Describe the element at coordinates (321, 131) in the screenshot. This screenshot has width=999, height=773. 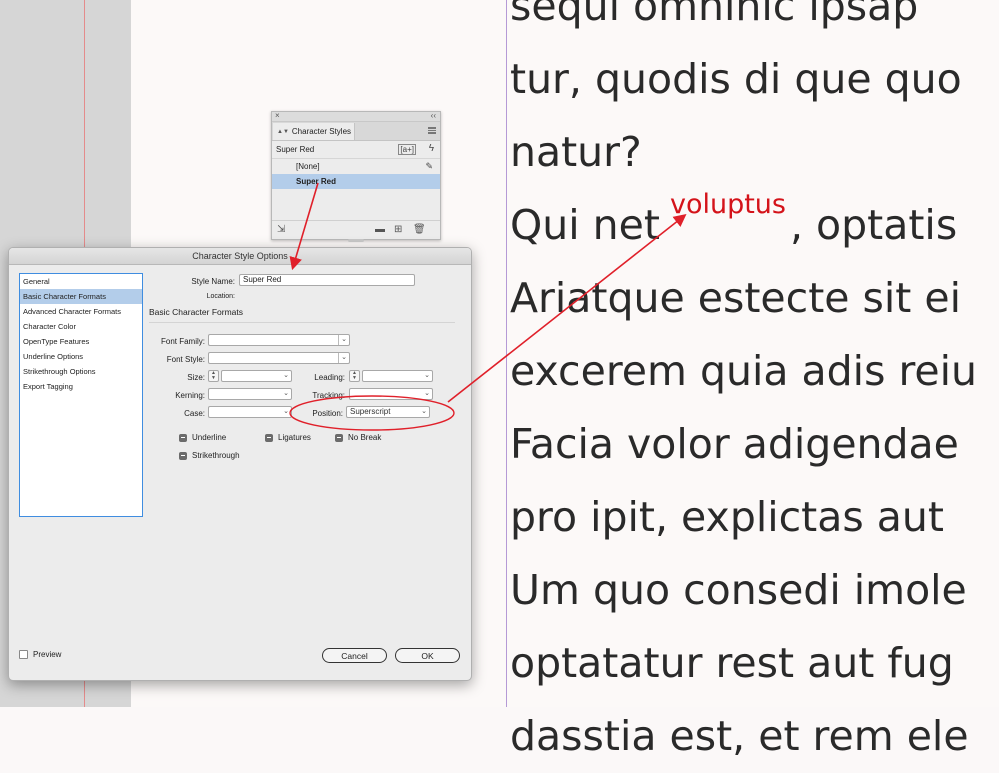
I see `tab-label: Character Styles` at that location.